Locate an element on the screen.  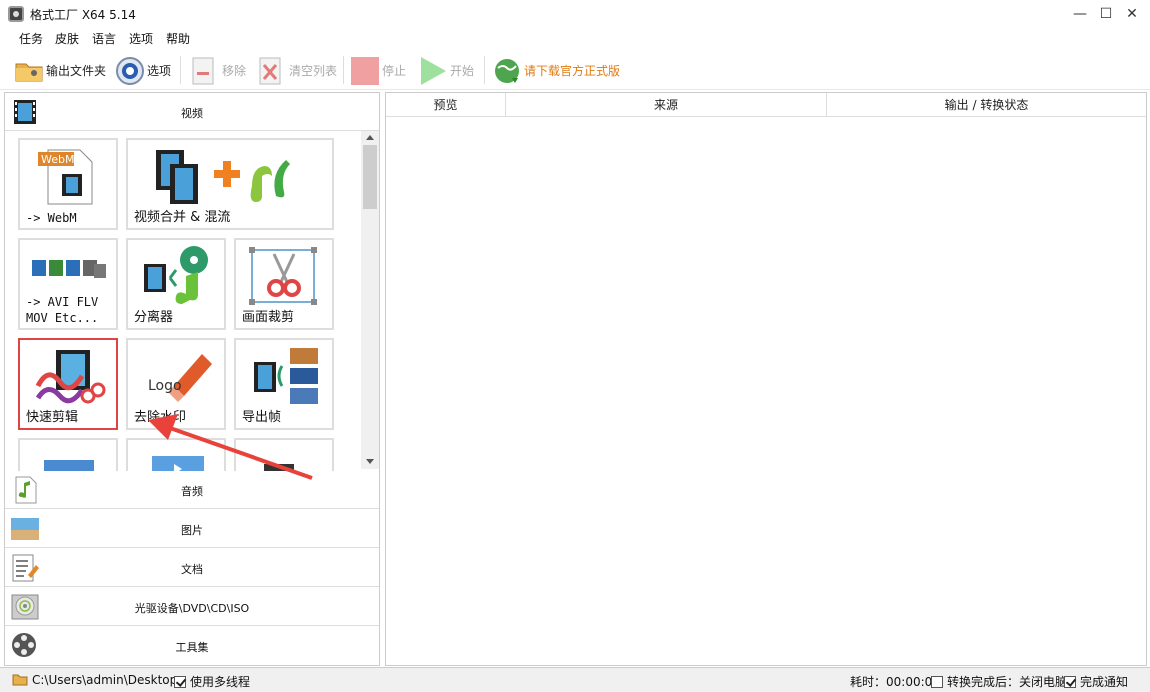
column-preview: 预览 is located at coordinates (446, 105).